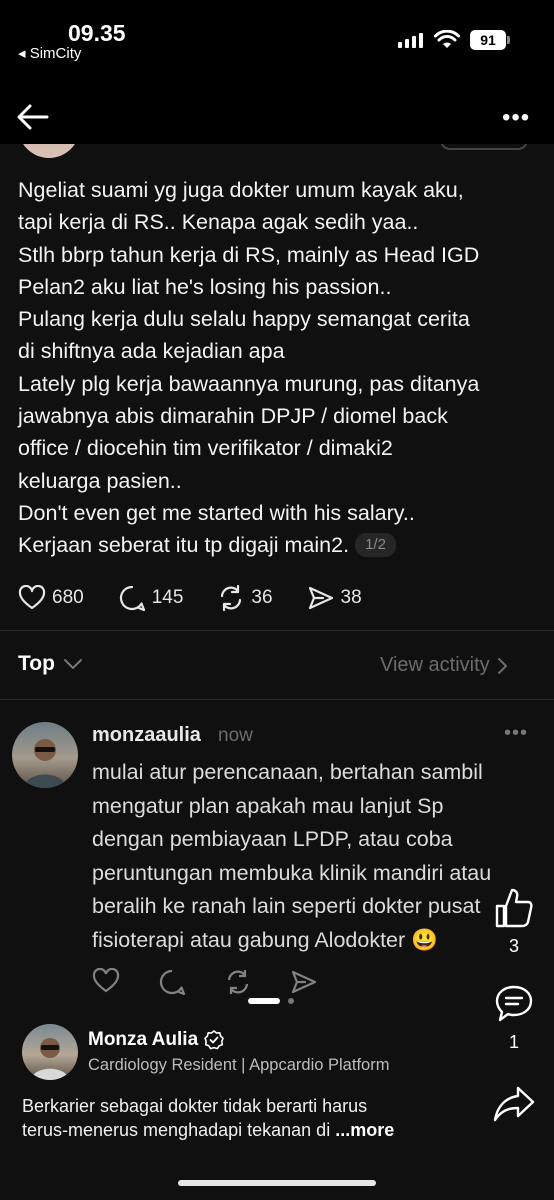 Image resolution: width=554 pixels, height=1200 pixels. What do you see at coordinates (502, 665) in the screenshot?
I see `chevron-right-icon` at bounding box center [502, 665].